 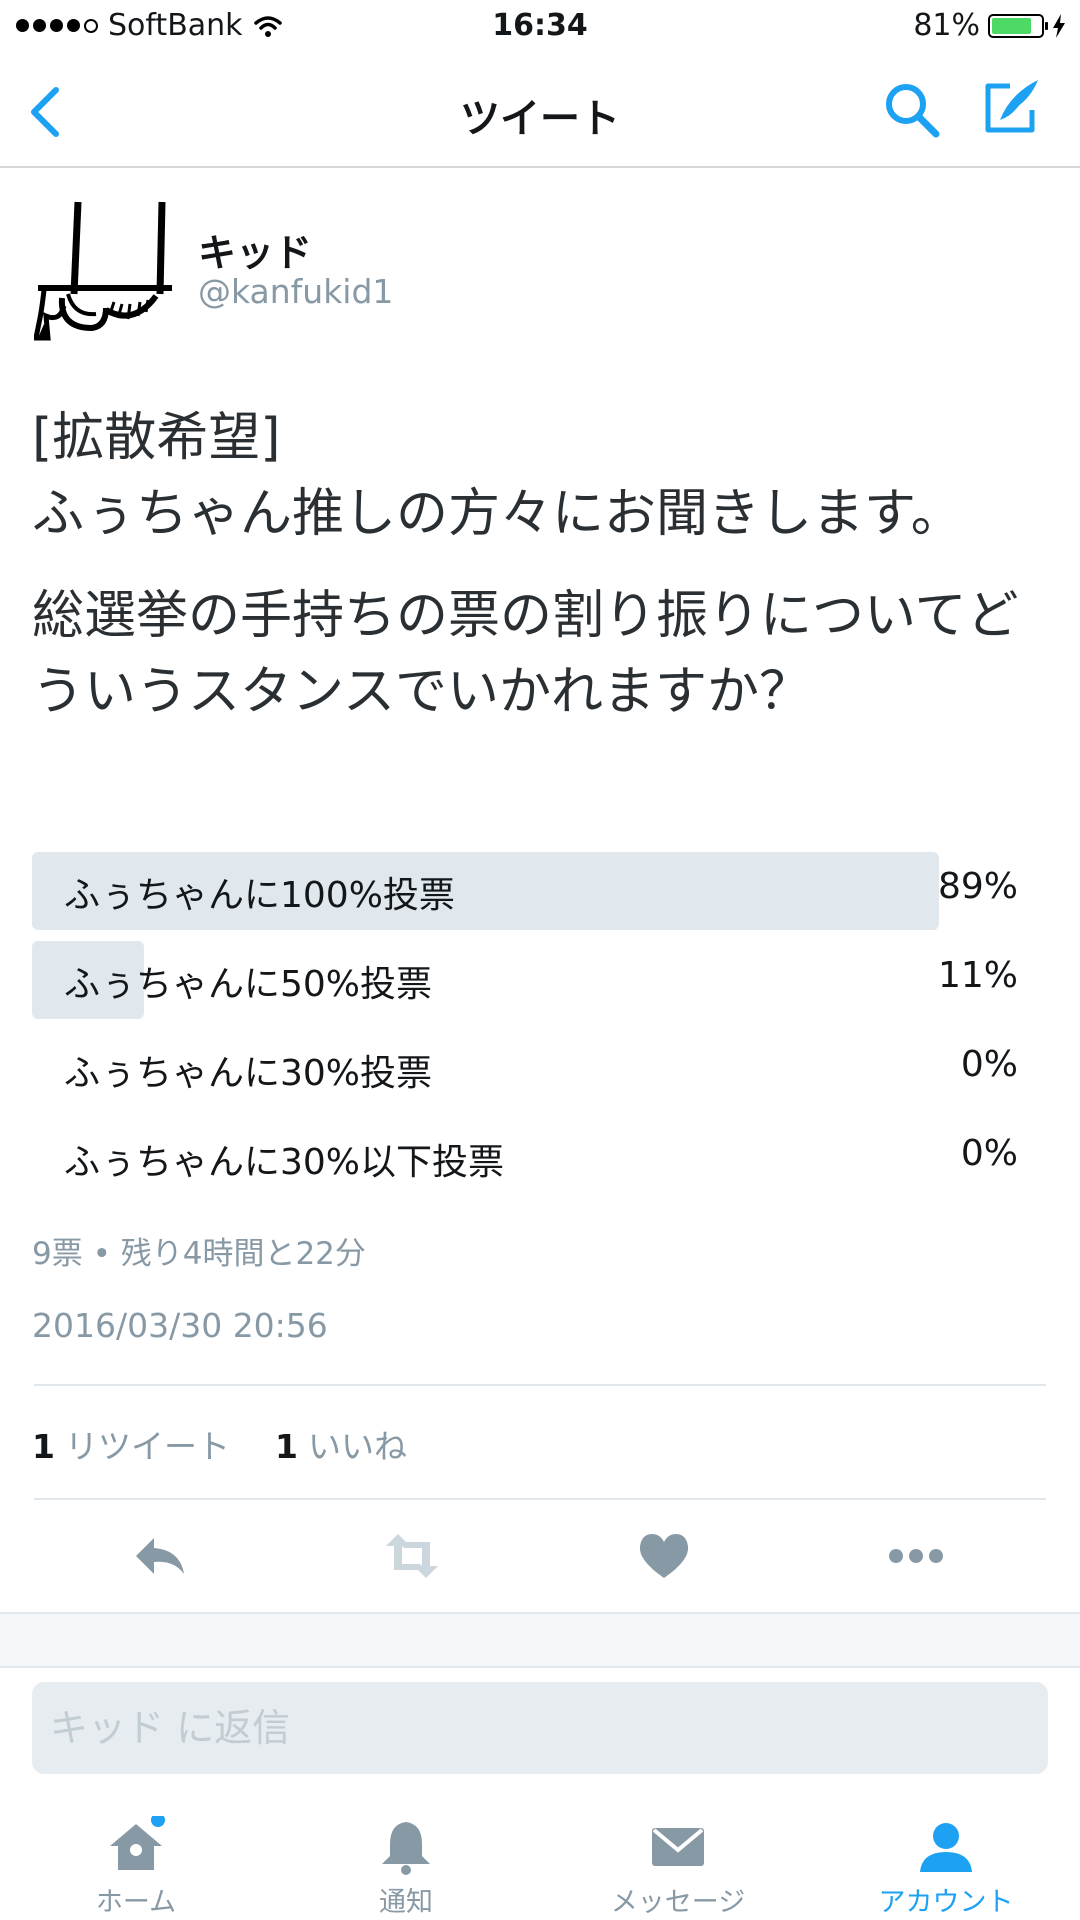 I want to click on author-name: キッド, so click(x=255, y=249).